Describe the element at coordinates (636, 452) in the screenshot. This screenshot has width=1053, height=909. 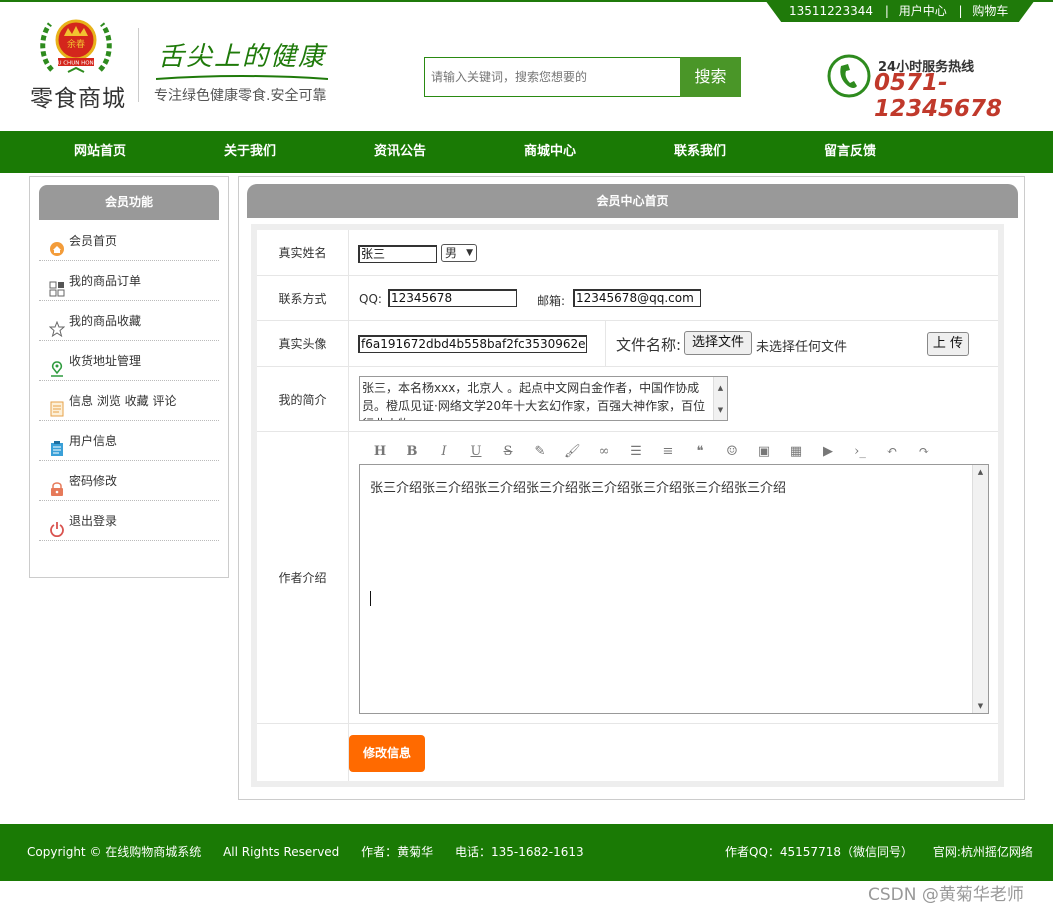
I see `list-icon: ☰` at that location.